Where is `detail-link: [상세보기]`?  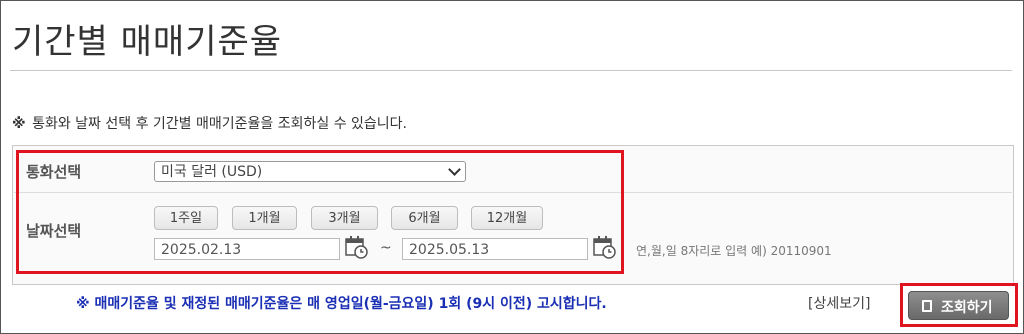 detail-link: [상세보기] is located at coordinates (839, 303).